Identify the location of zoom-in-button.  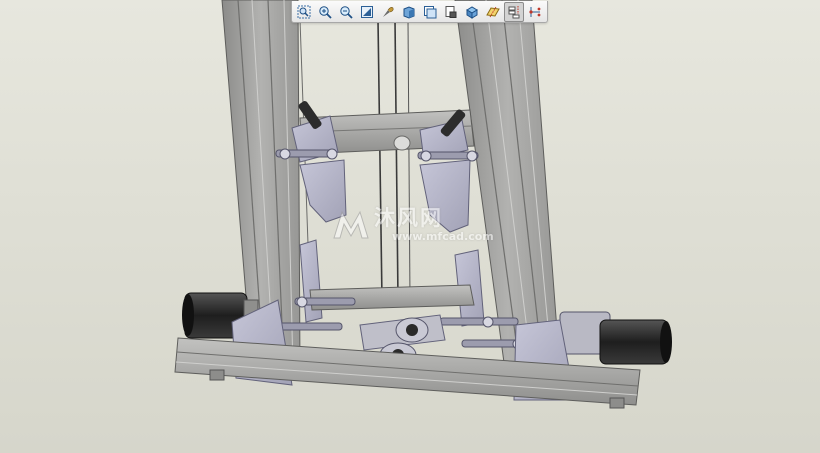
(325, 12).